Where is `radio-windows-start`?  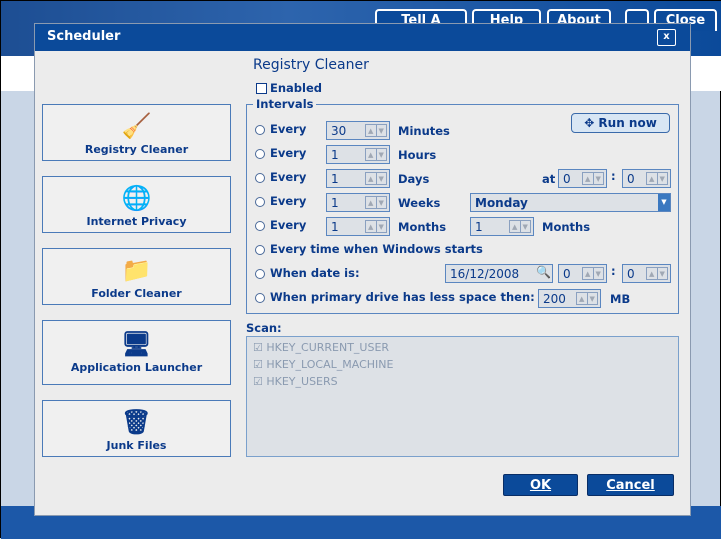 radio-windows-start is located at coordinates (260, 250).